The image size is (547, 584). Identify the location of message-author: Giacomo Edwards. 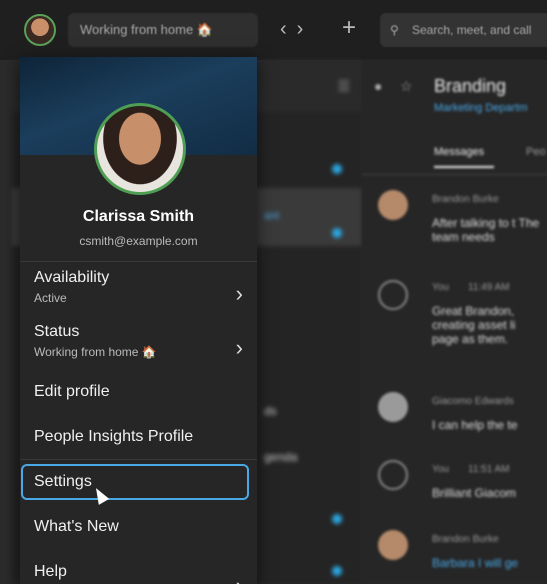
(473, 401).